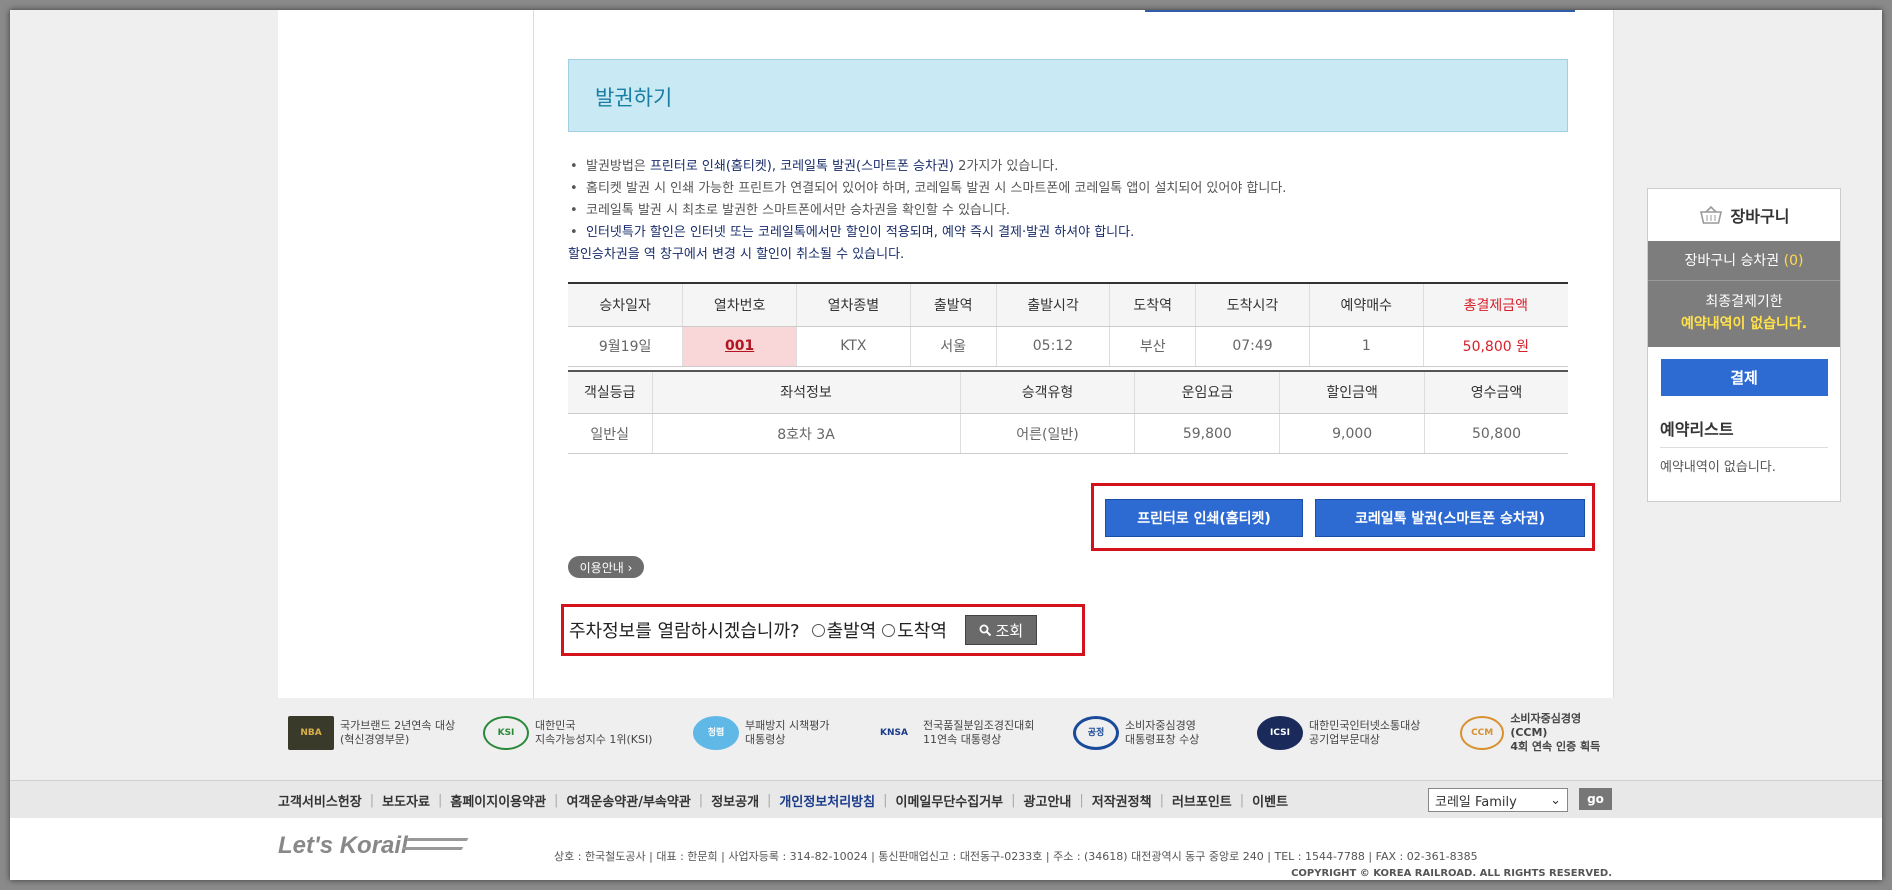 Image resolution: width=1892 pixels, height=890 pixels. I want to click on reservation-empty: 예약내역이 없습니다., so click(1718, 467).